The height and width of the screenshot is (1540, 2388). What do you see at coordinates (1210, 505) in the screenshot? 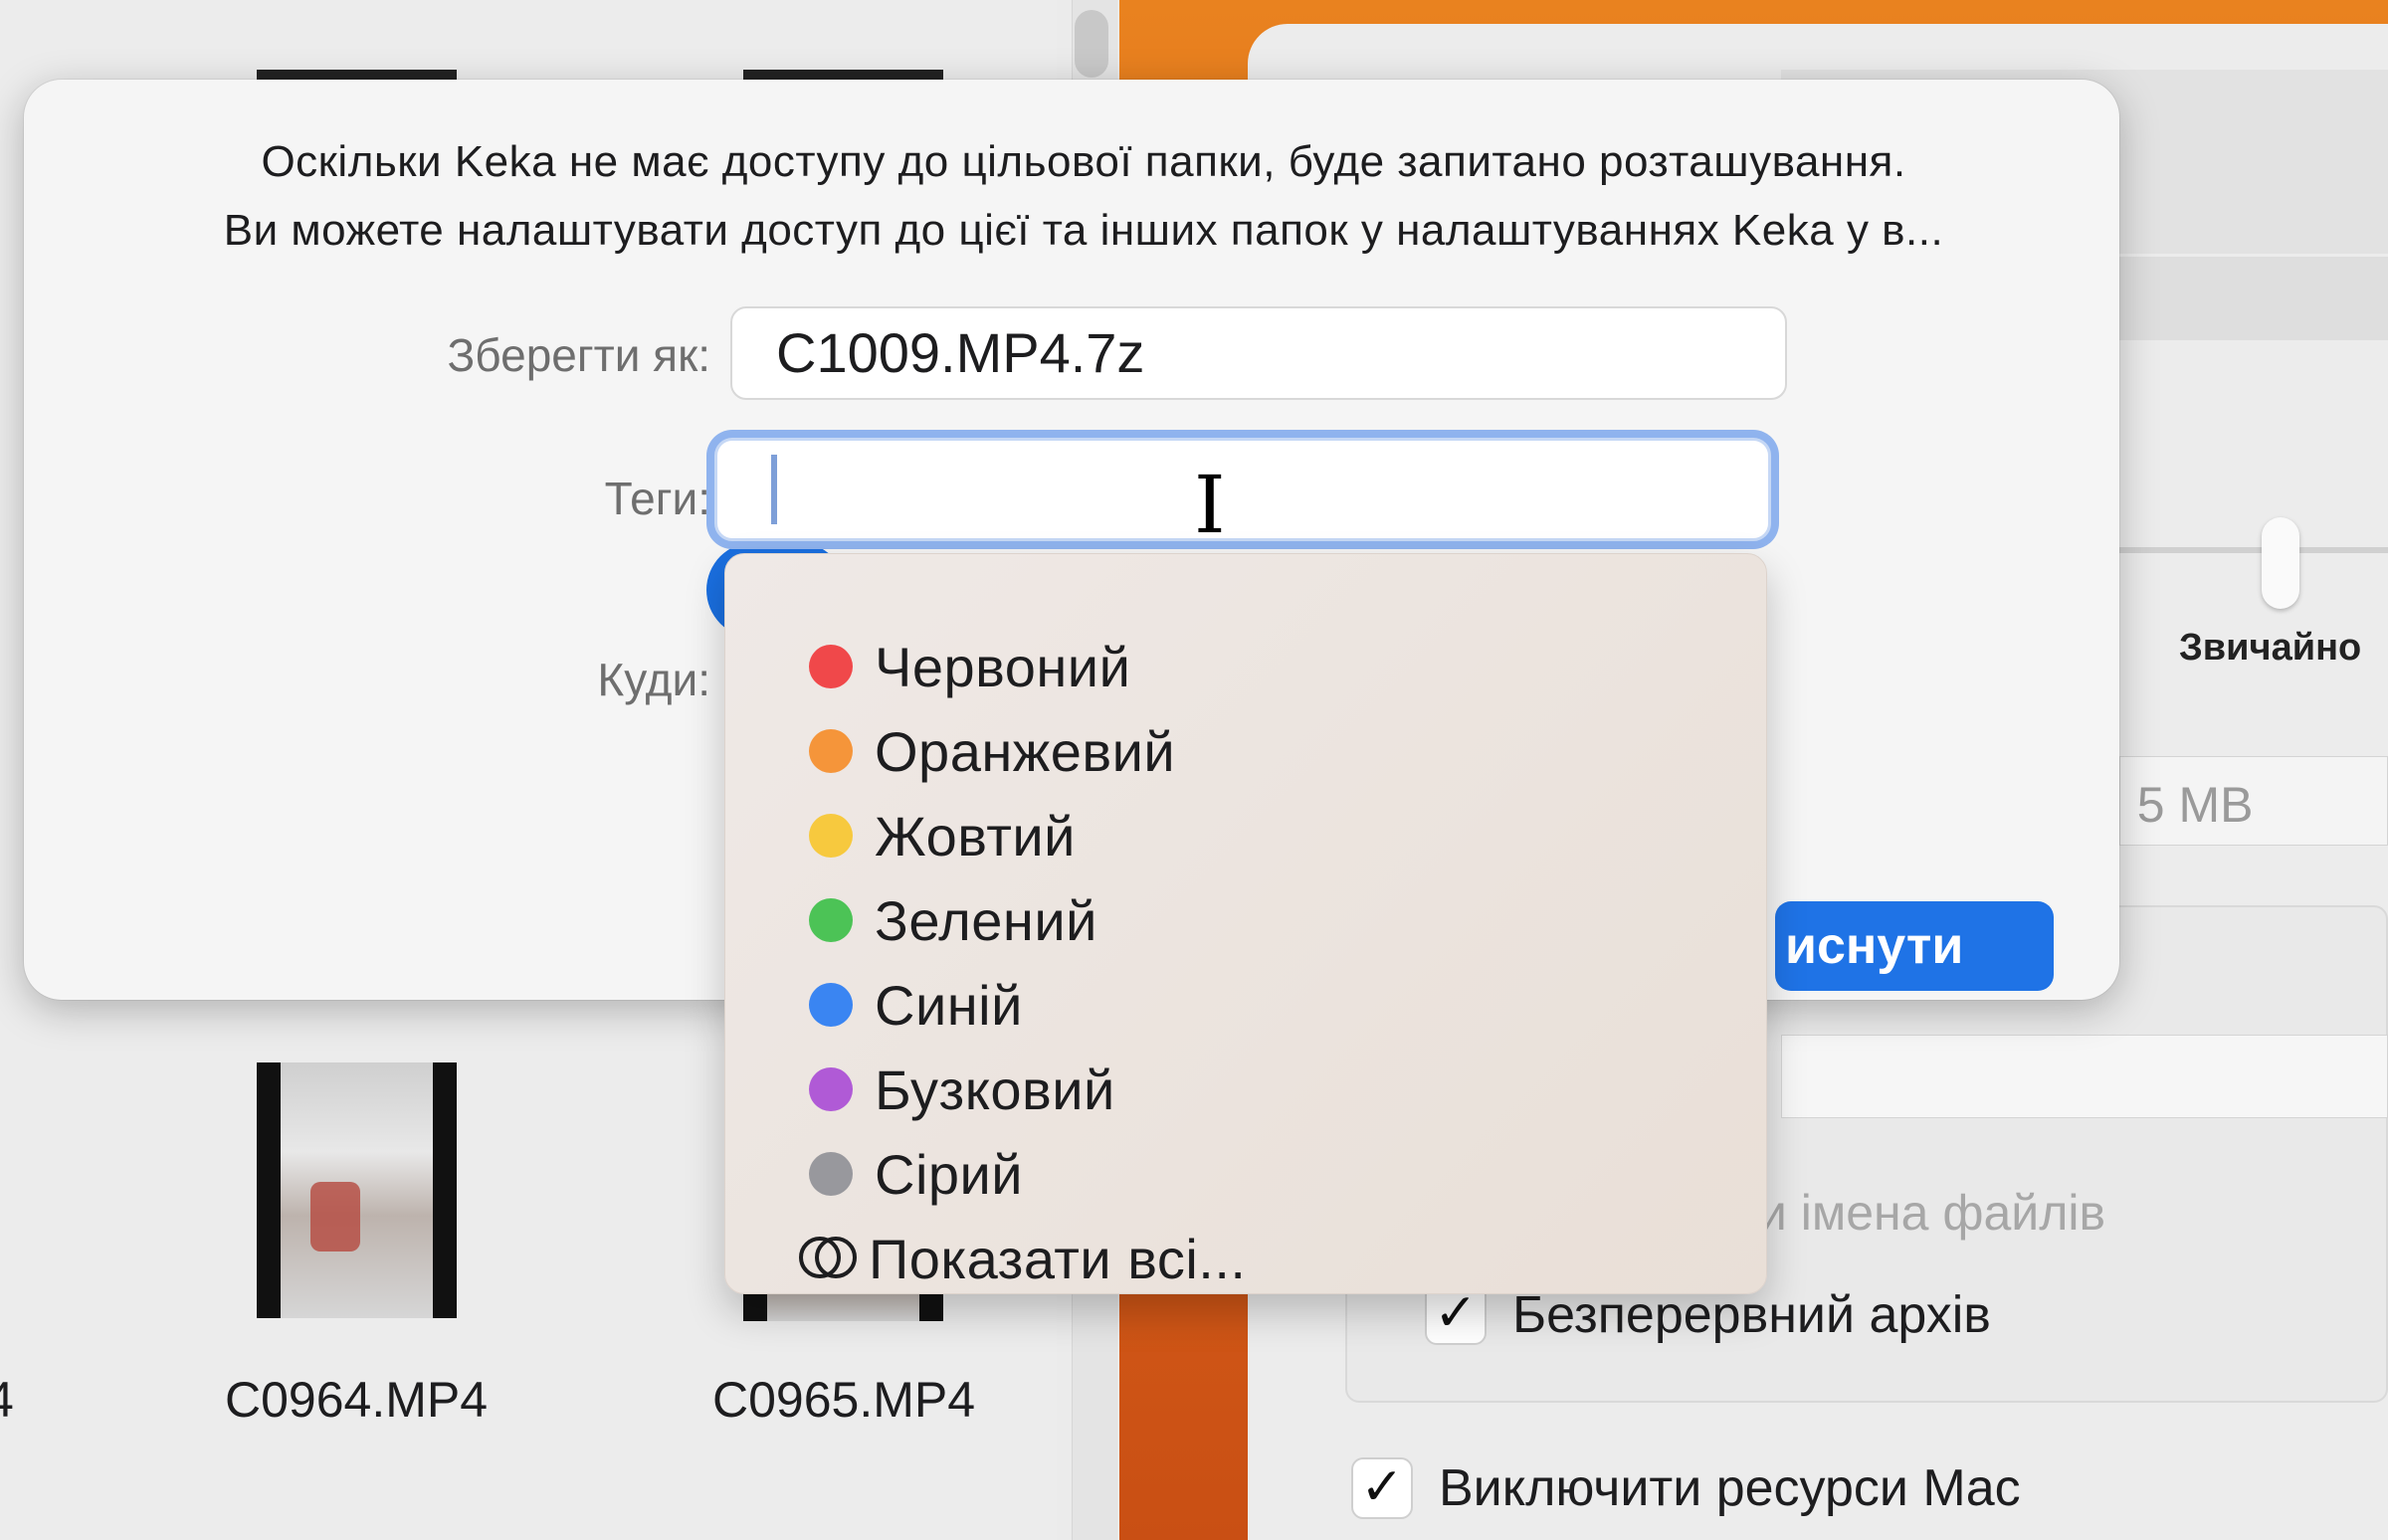
I see `ibeam-cursor-icon: I` at bounding box center [1210, 505].